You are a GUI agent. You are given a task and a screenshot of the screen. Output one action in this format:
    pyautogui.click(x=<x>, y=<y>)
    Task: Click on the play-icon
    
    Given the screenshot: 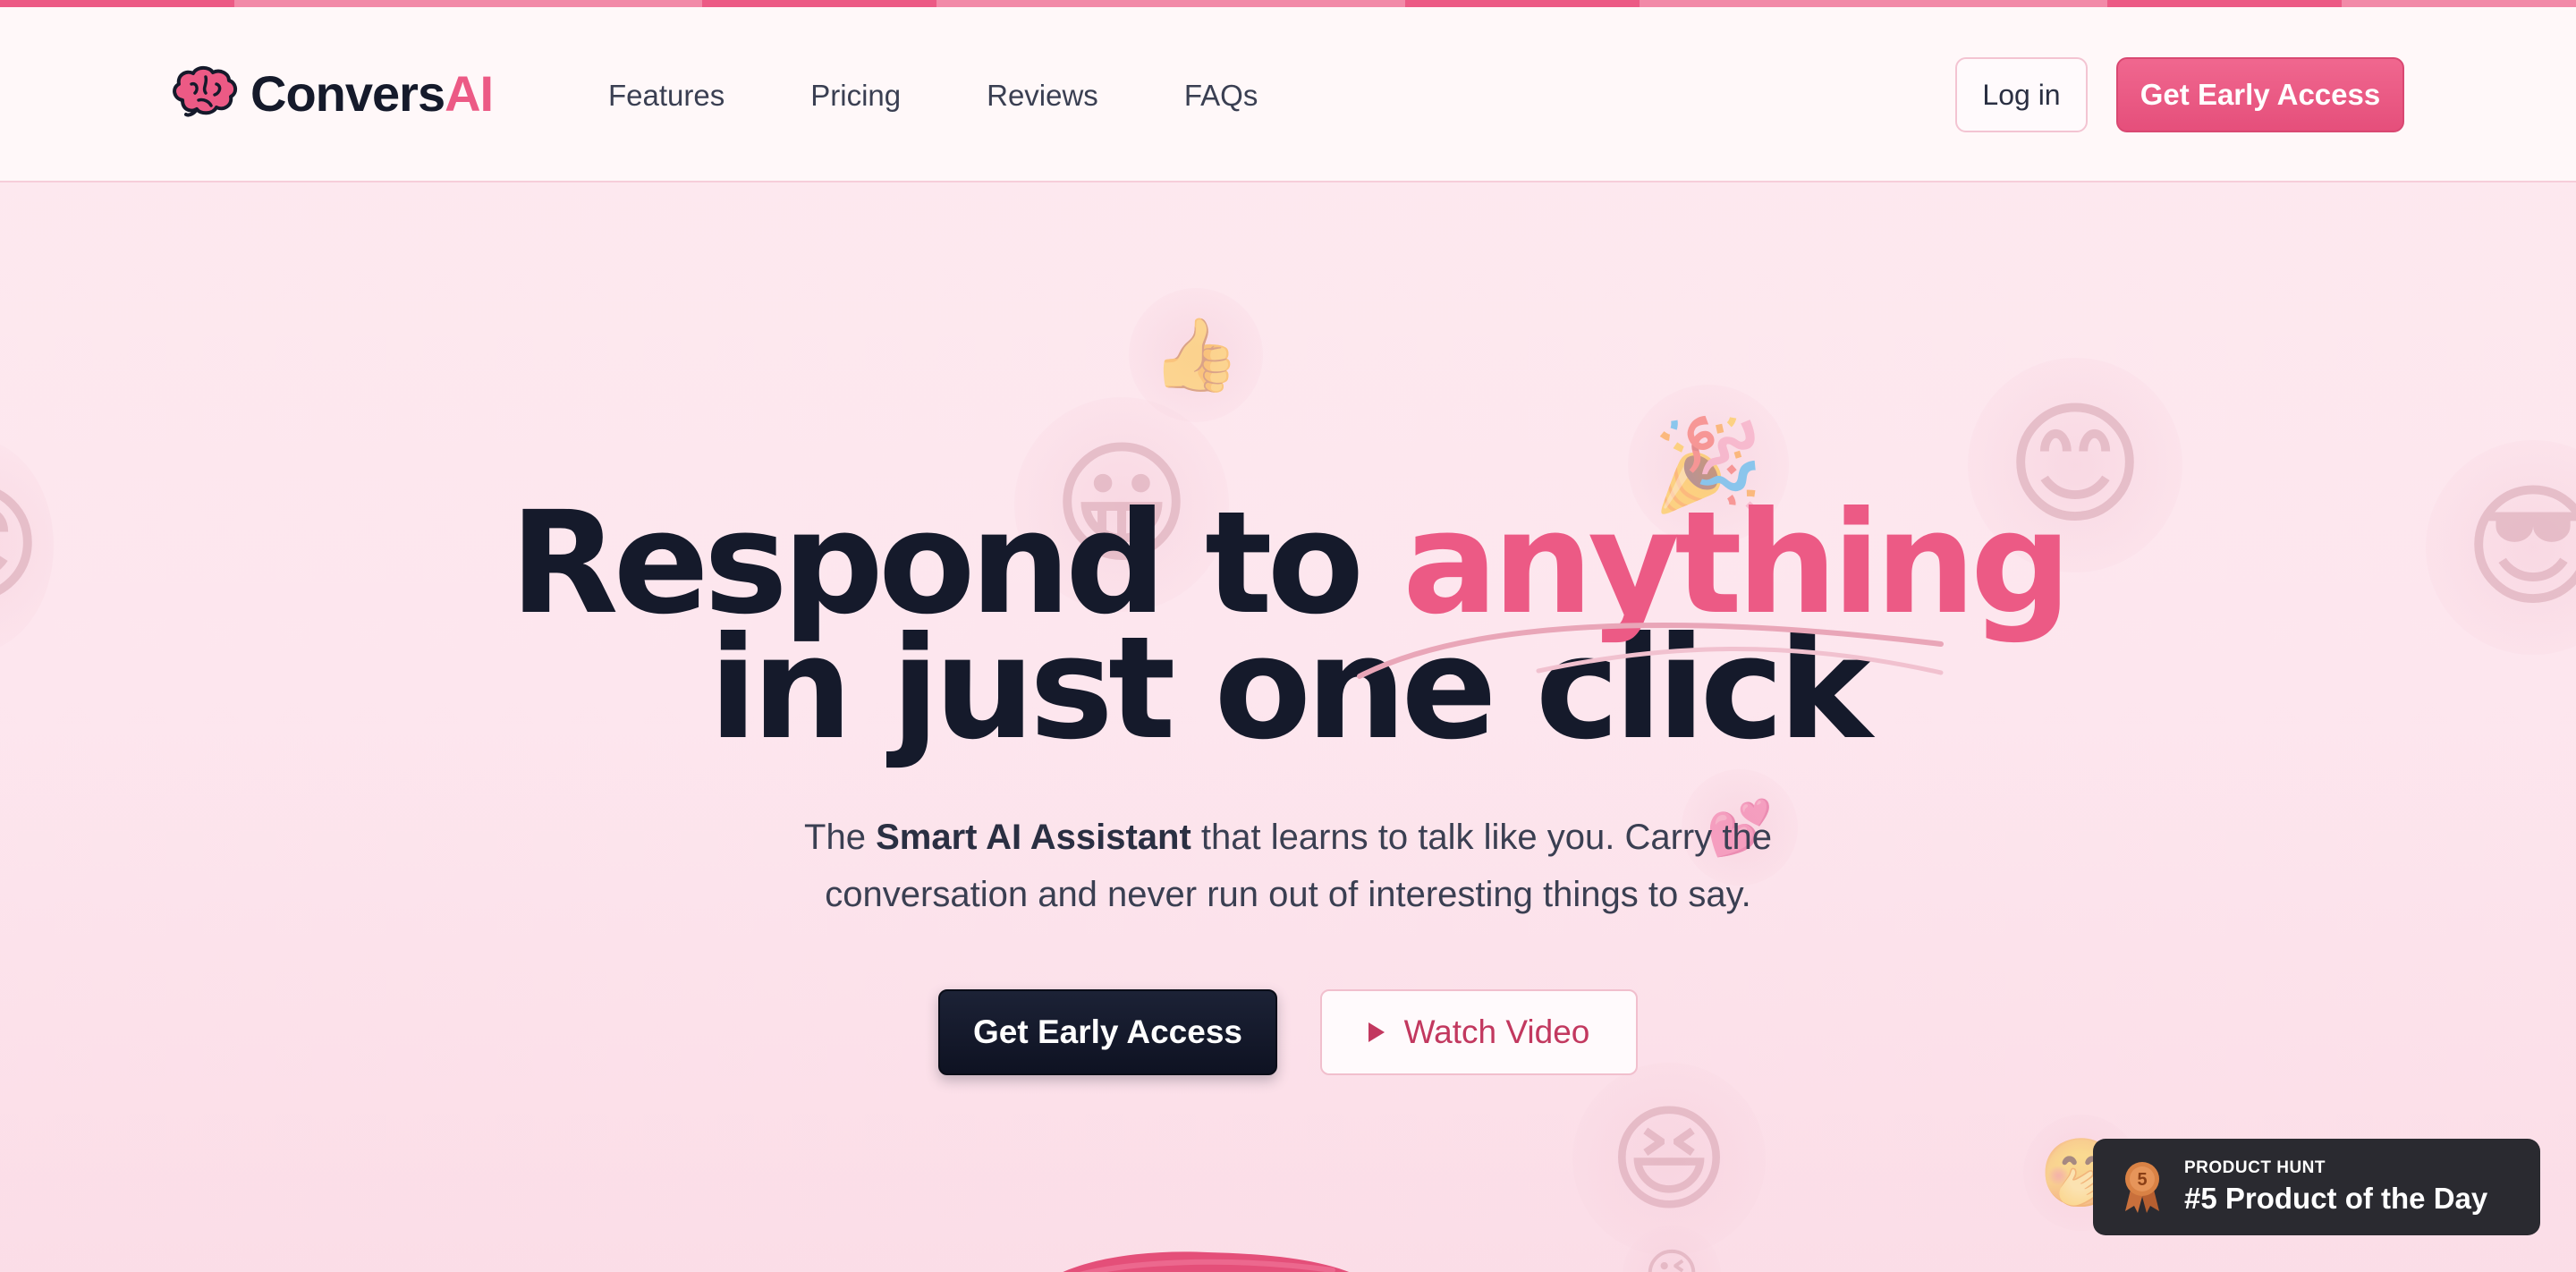 What is the action you would take?
    pyautogui.click(x=1376, y=1032)
    